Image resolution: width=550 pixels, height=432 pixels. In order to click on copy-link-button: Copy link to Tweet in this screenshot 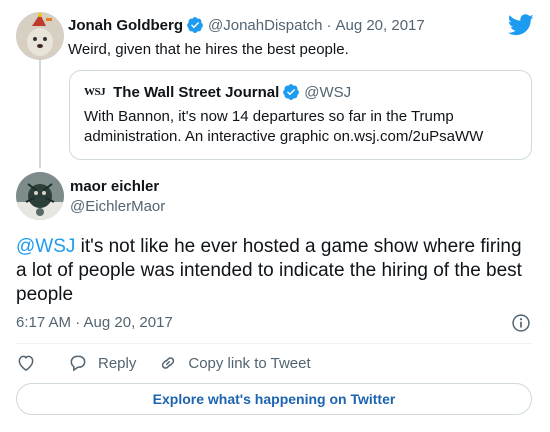, I will do `click(234, 363)`.